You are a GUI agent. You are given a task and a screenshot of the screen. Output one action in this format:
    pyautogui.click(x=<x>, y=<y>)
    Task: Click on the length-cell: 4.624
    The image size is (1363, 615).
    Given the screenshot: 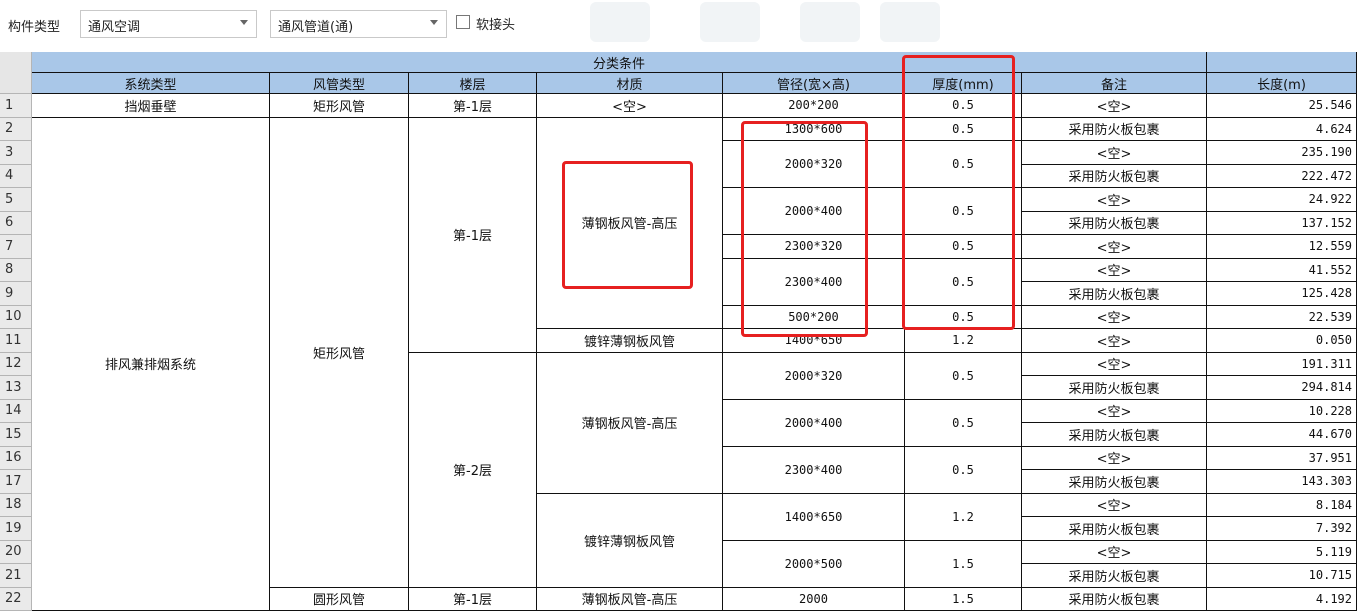 What is the action you would take?
    pyautogui.click(x=1282, y=129)
    